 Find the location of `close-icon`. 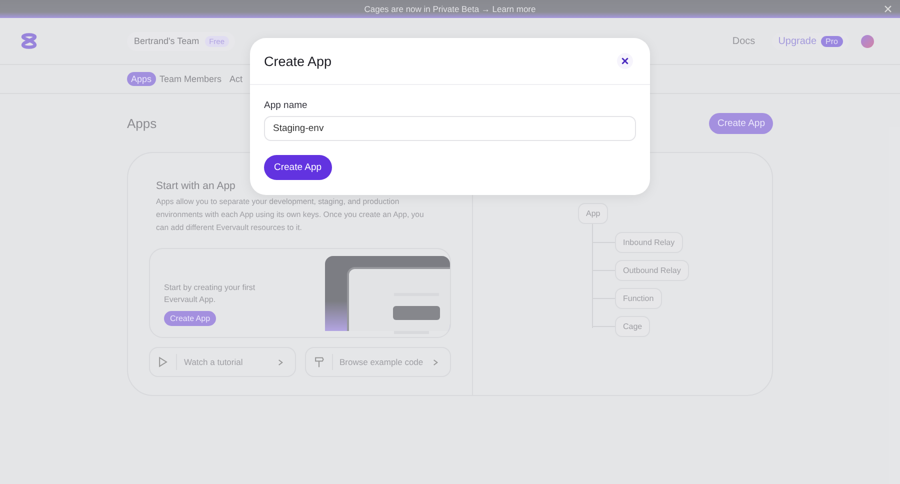

close-icon is located at coordinates (625, 61).